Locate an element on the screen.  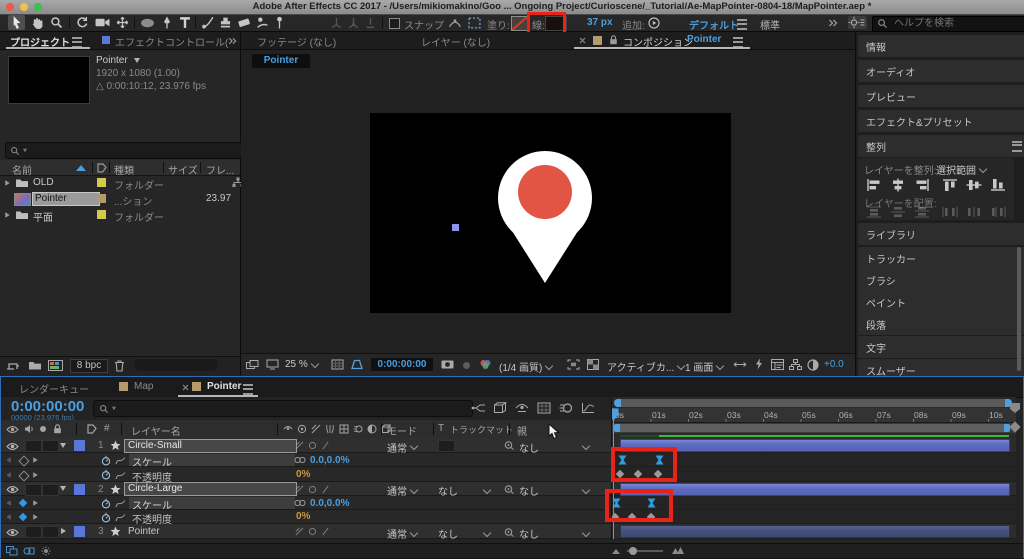
project-row-old: OLD フォルダー is located at coordinates (122, 183).